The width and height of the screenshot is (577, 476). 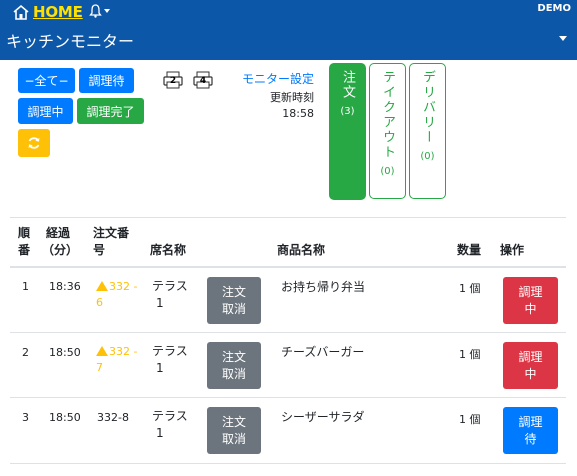 I want to click on tab-takeout: テイクアウト (0), so click(x=387, y=131).